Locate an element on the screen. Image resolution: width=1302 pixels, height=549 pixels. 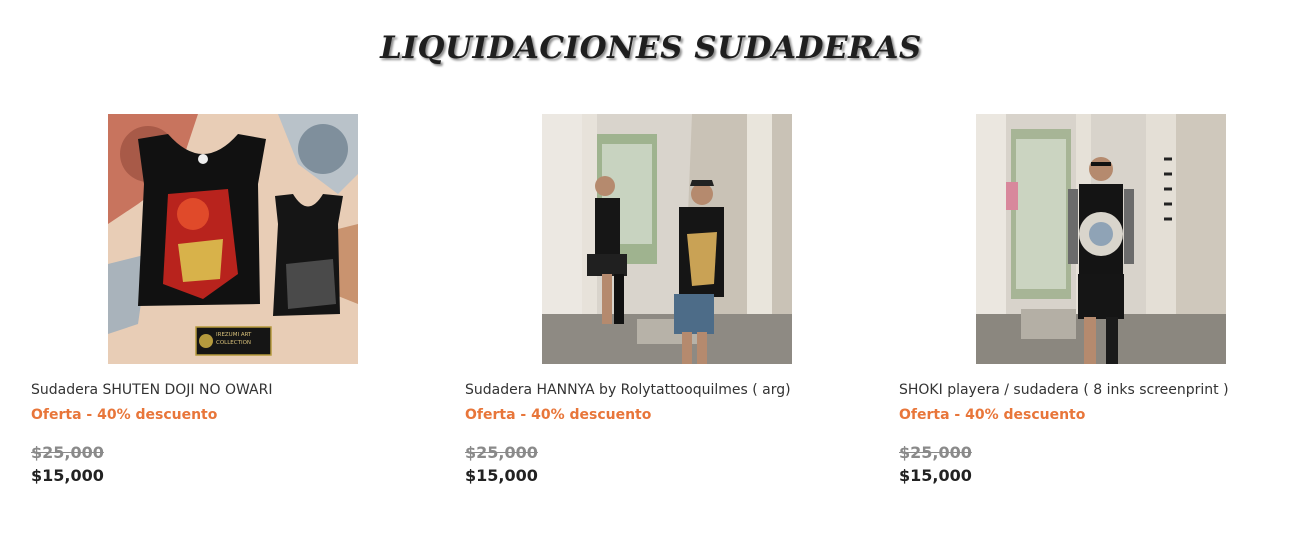
svg-text: IREZUMI ART is located at coordinates (234, 335).